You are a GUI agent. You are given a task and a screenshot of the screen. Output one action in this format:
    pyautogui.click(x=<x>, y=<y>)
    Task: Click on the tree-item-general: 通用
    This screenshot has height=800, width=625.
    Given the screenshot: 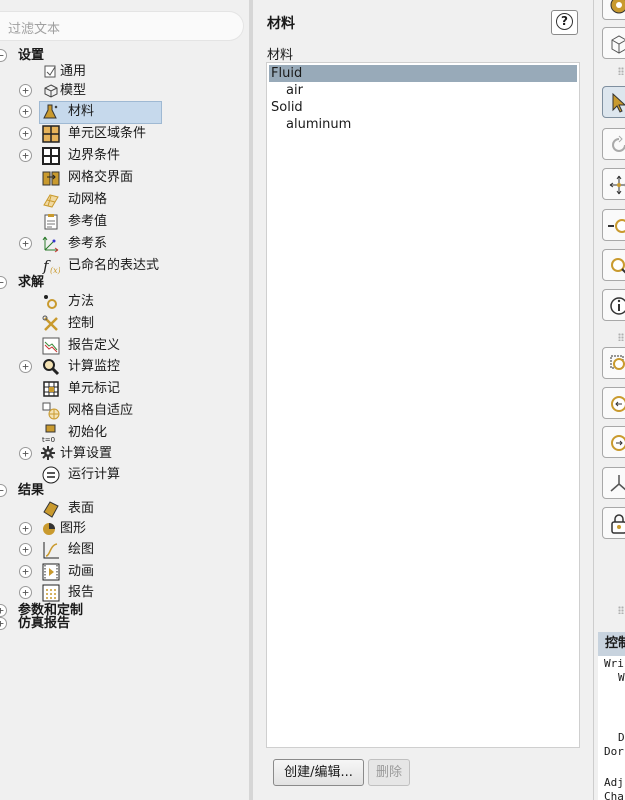 What is the action you would take?
    pyautogui.click(x=120, y=71)
    